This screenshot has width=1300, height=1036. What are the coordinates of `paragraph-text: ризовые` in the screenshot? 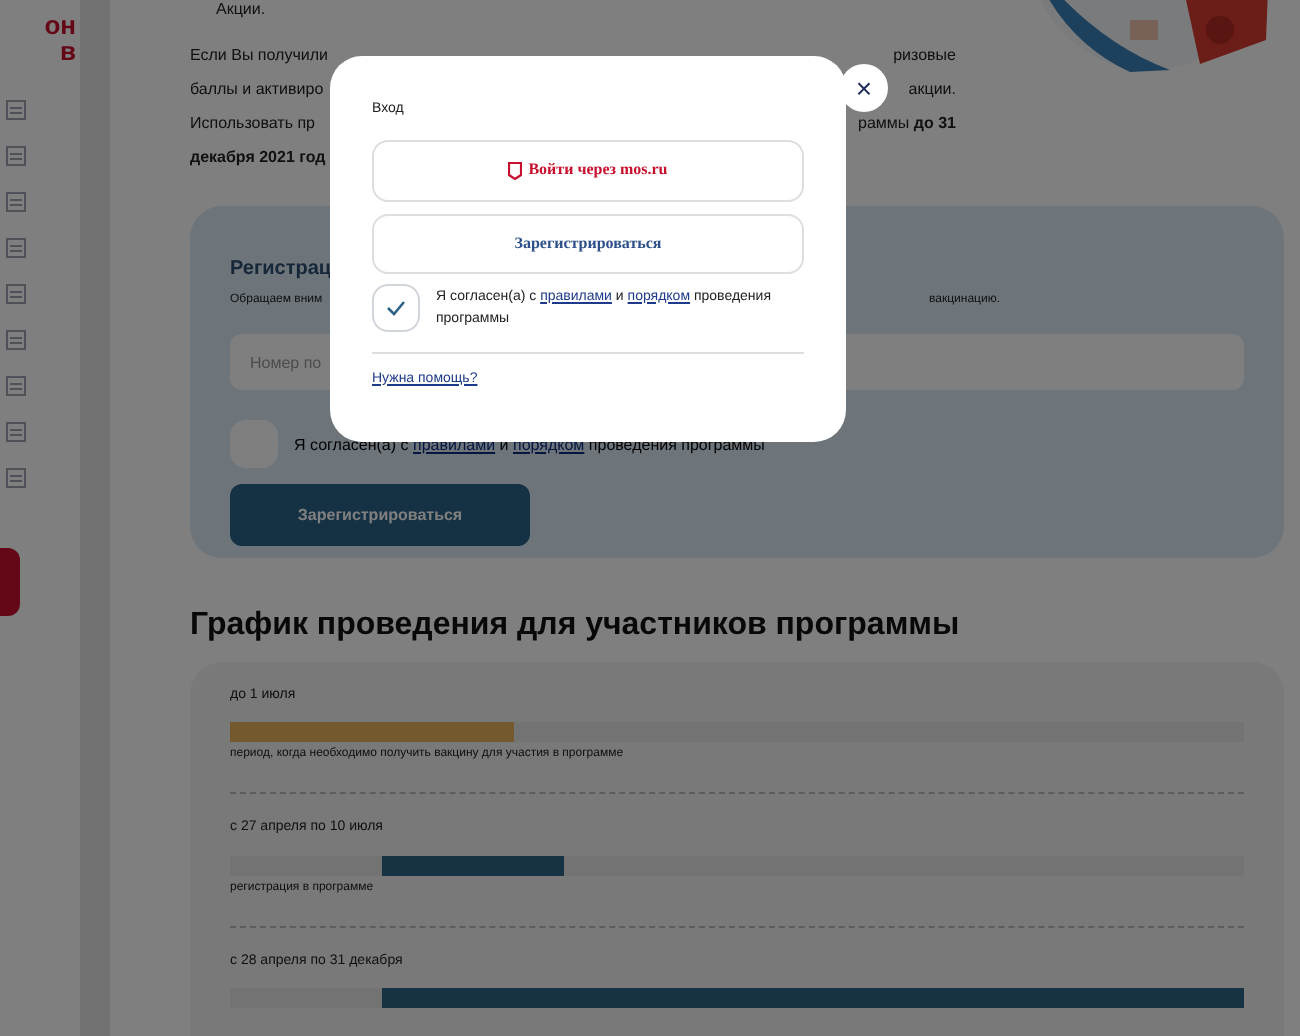 It's located at (924, 56).